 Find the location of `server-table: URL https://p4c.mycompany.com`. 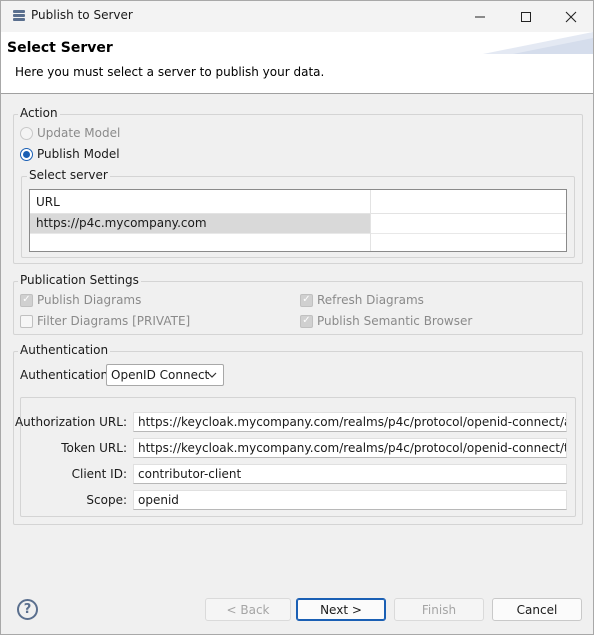

server-table: URL https://p4c.mycompany.com is located at coordinates (298, 220).